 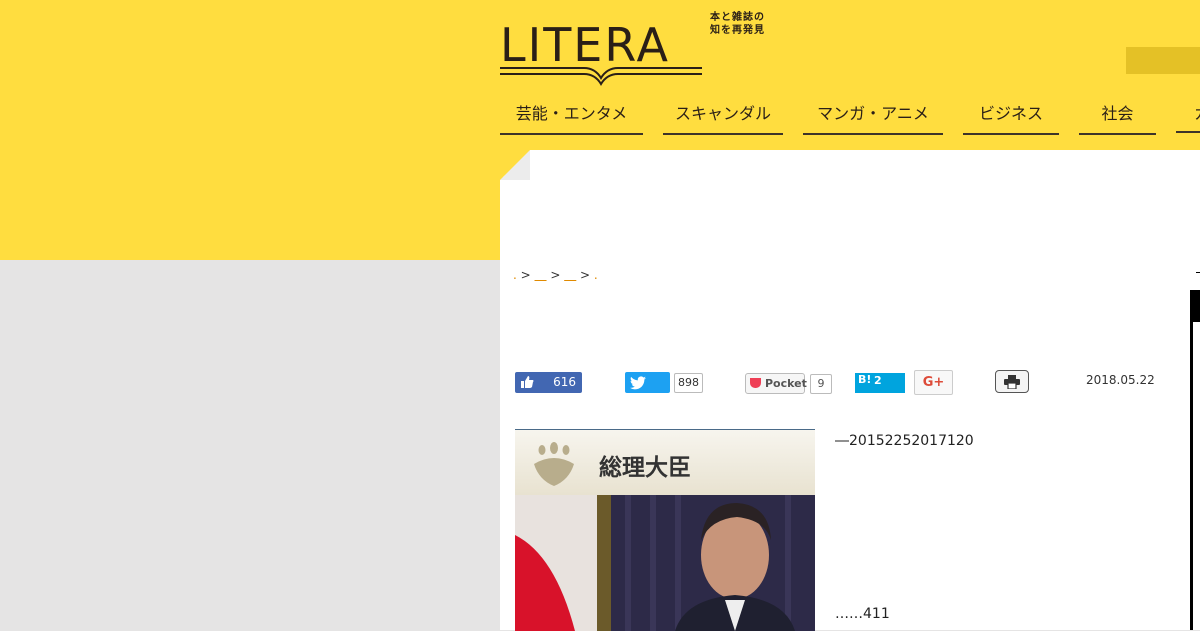 What do you see at coordinates (647, 382) in the screenshot?
I see `twitter-tweet-button` at bounding box center [647, 382].